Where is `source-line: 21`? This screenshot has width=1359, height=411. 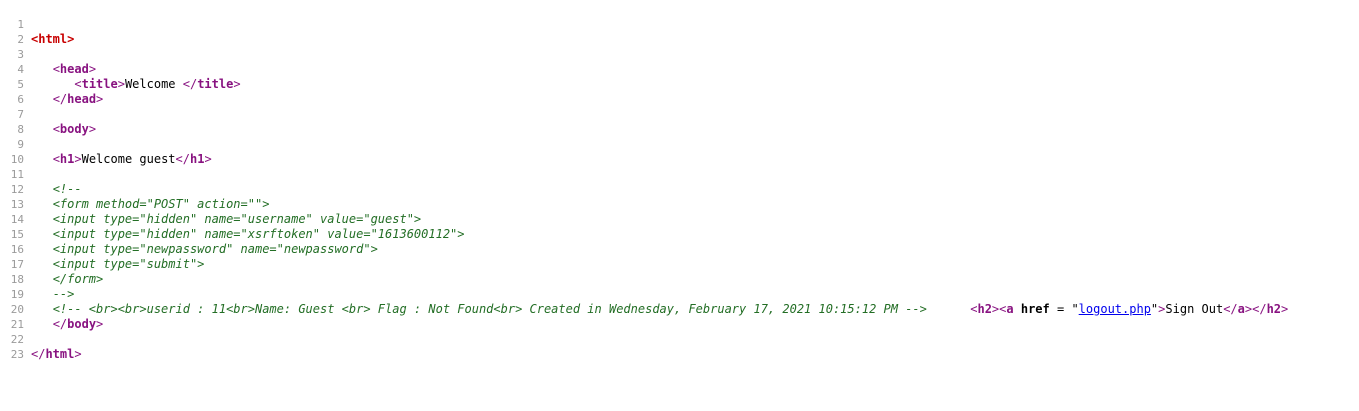
source-line: 21 is located at coordinates (679, 316).